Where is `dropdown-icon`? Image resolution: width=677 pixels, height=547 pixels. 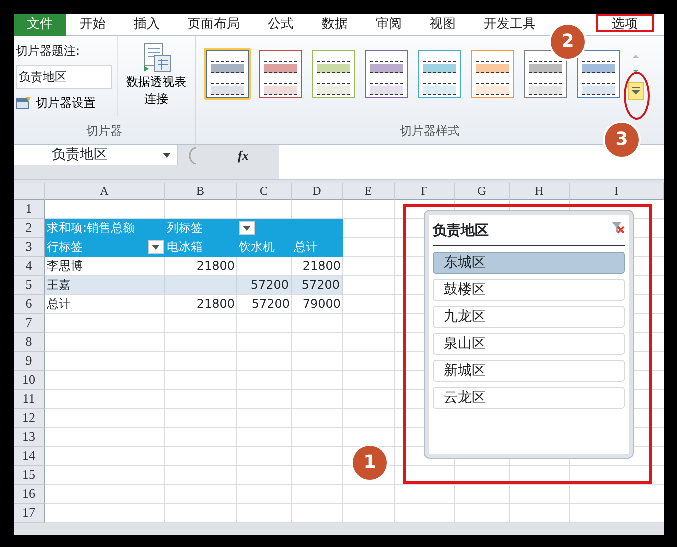
dropdown-icon is located at coordinates (167, 155).